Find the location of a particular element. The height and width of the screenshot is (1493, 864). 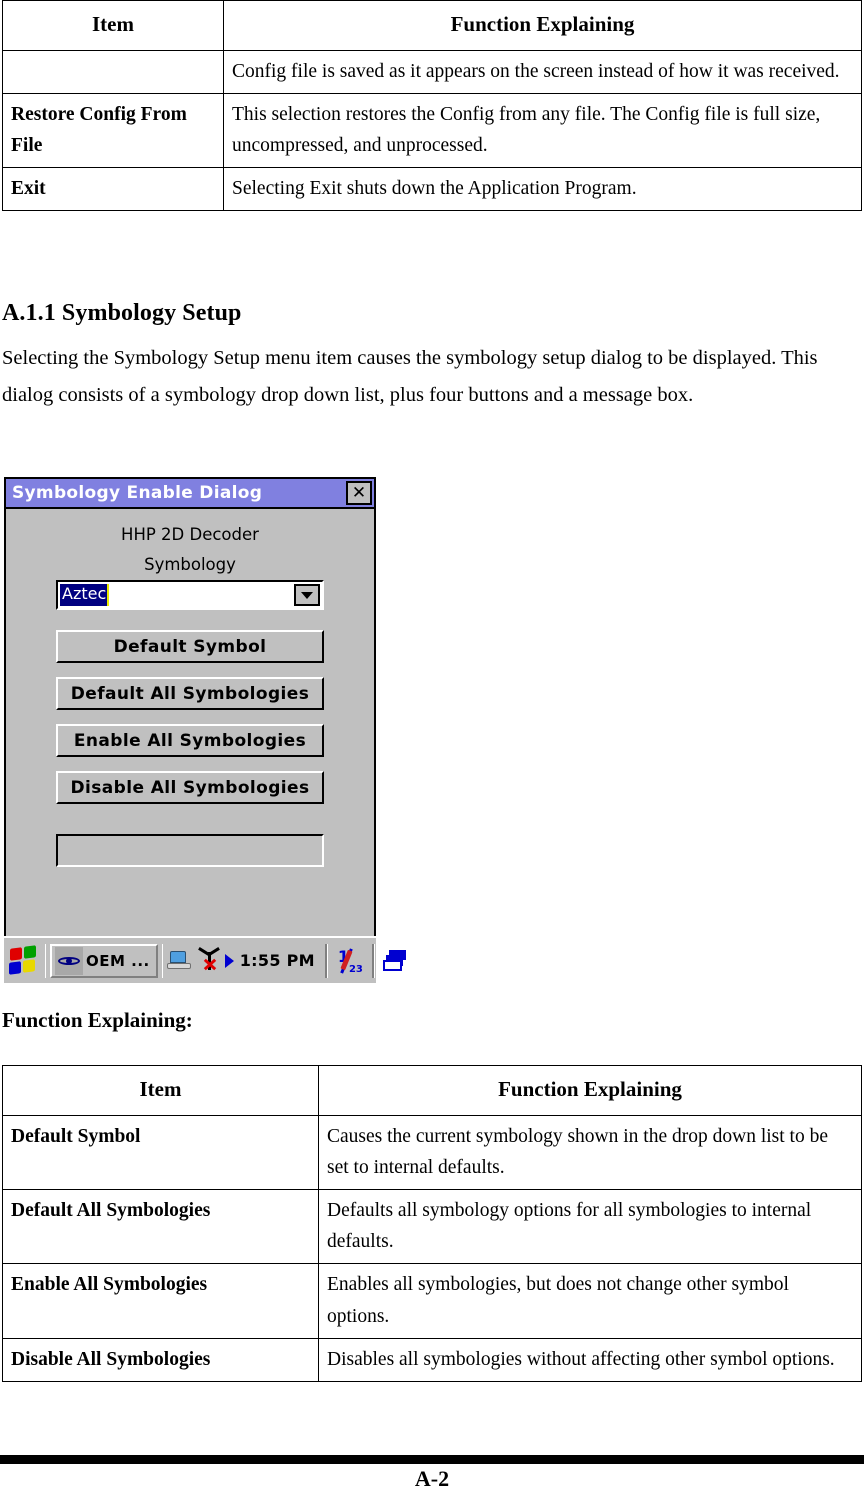

start-flag-icon is located at coordinates (24, 961).